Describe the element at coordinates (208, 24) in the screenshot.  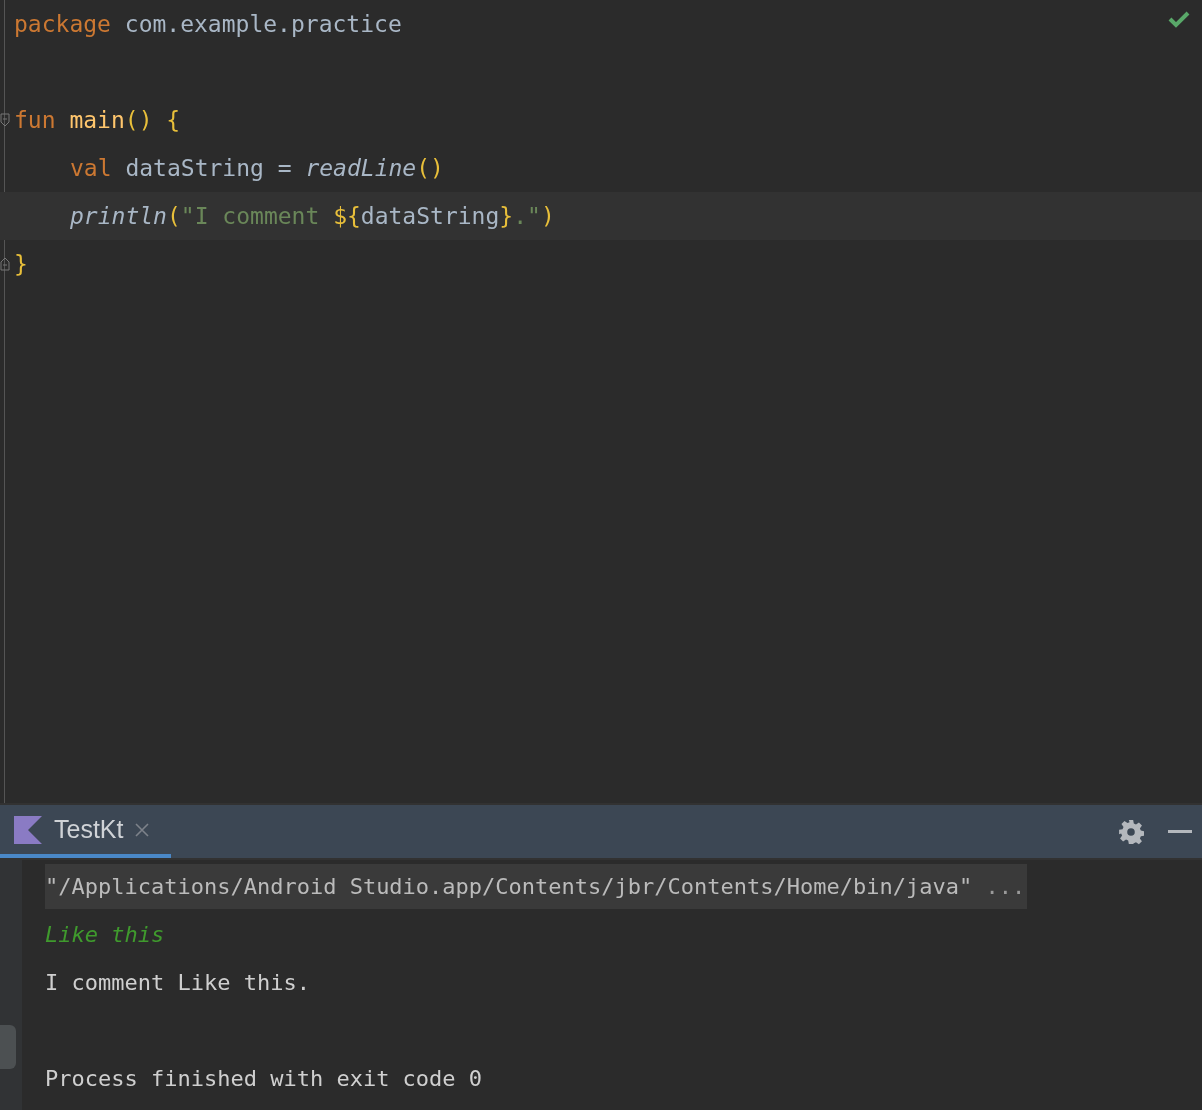
I see `code-line: package com.example.practice` at that location.